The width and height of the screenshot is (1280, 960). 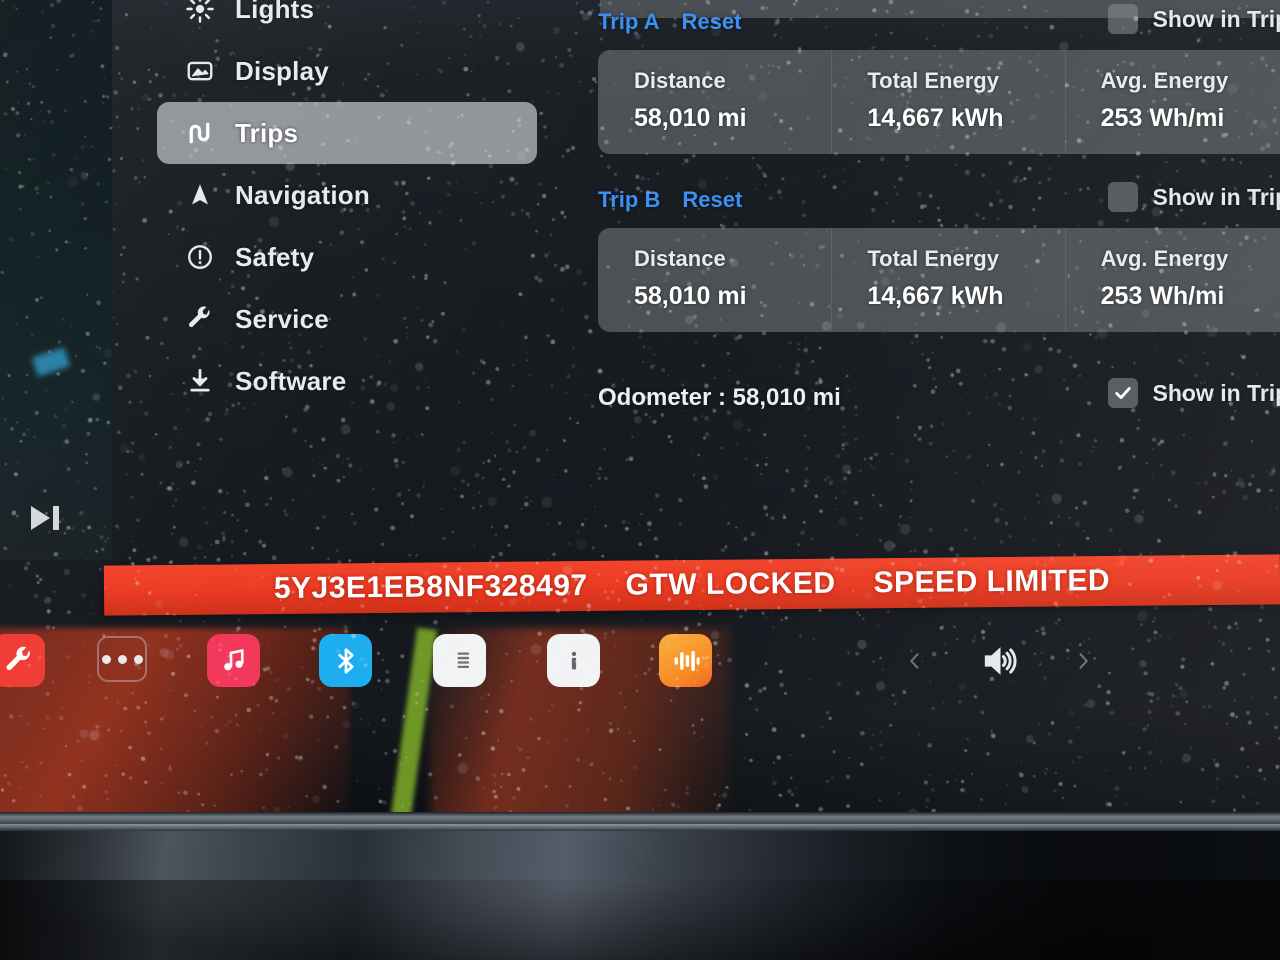 I want to click on vehicle-vin: 5YJ3E1EB8NF328497, so click(x=430, y=587).